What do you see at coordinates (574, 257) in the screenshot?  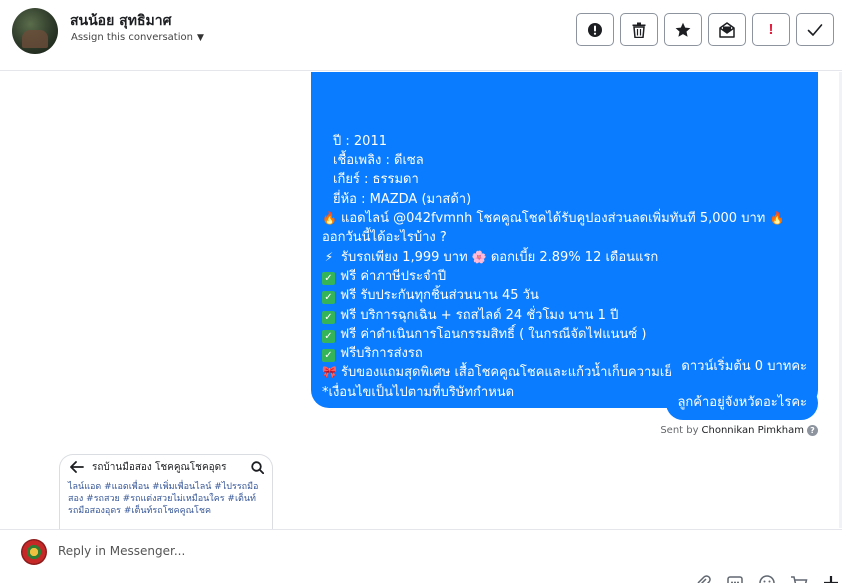 I see `line-text: ดอกเบี้ย 2.89% 12 เดือนแรก` at bounding box center [574, 257].